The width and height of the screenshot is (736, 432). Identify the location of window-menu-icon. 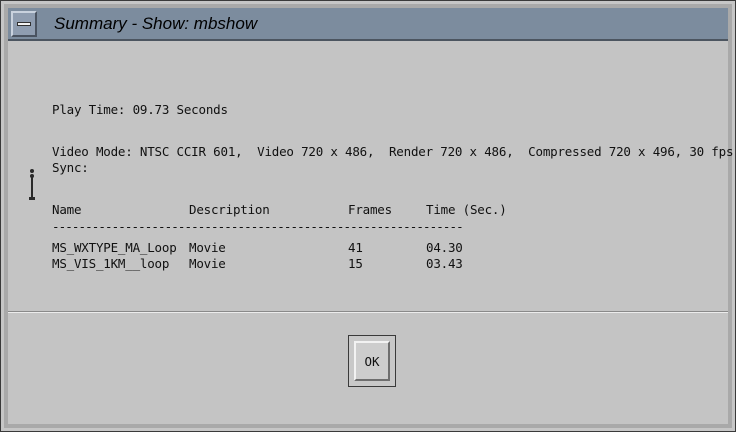
(24, 24).